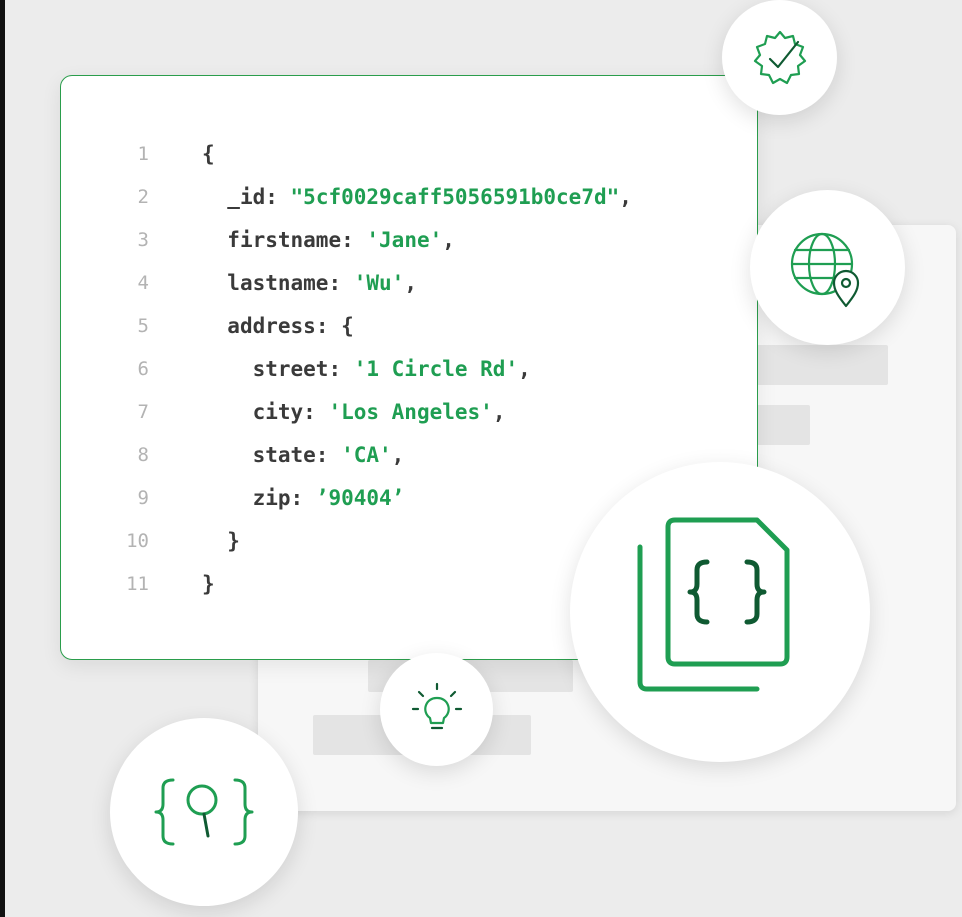 Image resolution: width=962 pixels, height=917 pixels. What do you see at coordinates (824, 269) in the screenshot?
I see `globe-location-icon` at bounding box center [824, 269].